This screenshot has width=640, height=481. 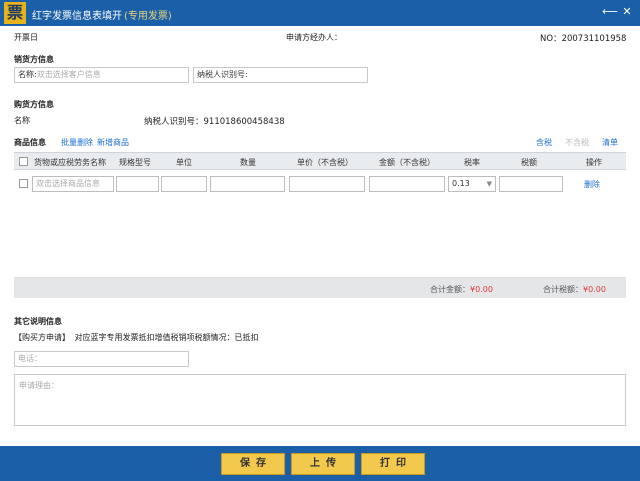 What do you see at coordinates (450, 289) in the screenshot?
I see `total-amount-label: 合计金额：` at bounding box center [450, 289].